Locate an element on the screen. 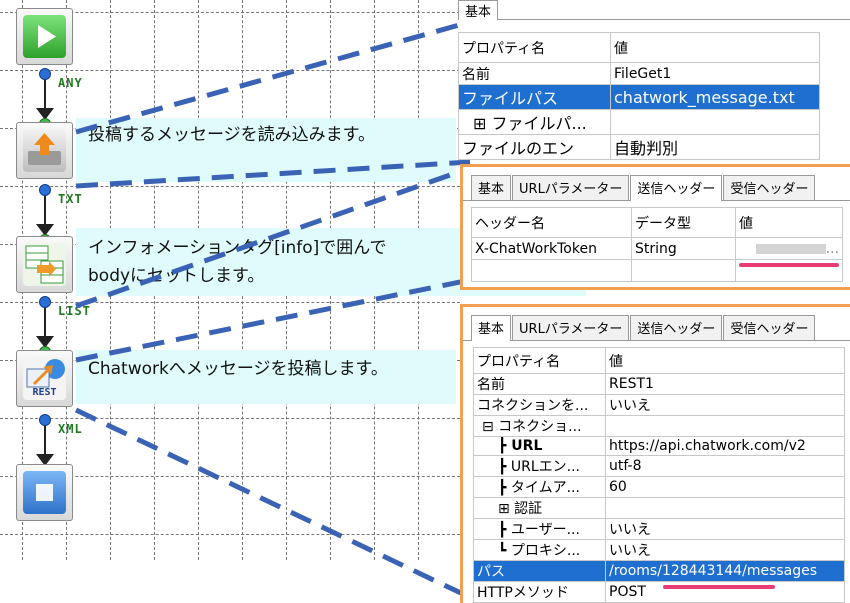 This screenshot has height=603, width=850. property-name: ⊞ 認証 is located at coordinates (539, 508).